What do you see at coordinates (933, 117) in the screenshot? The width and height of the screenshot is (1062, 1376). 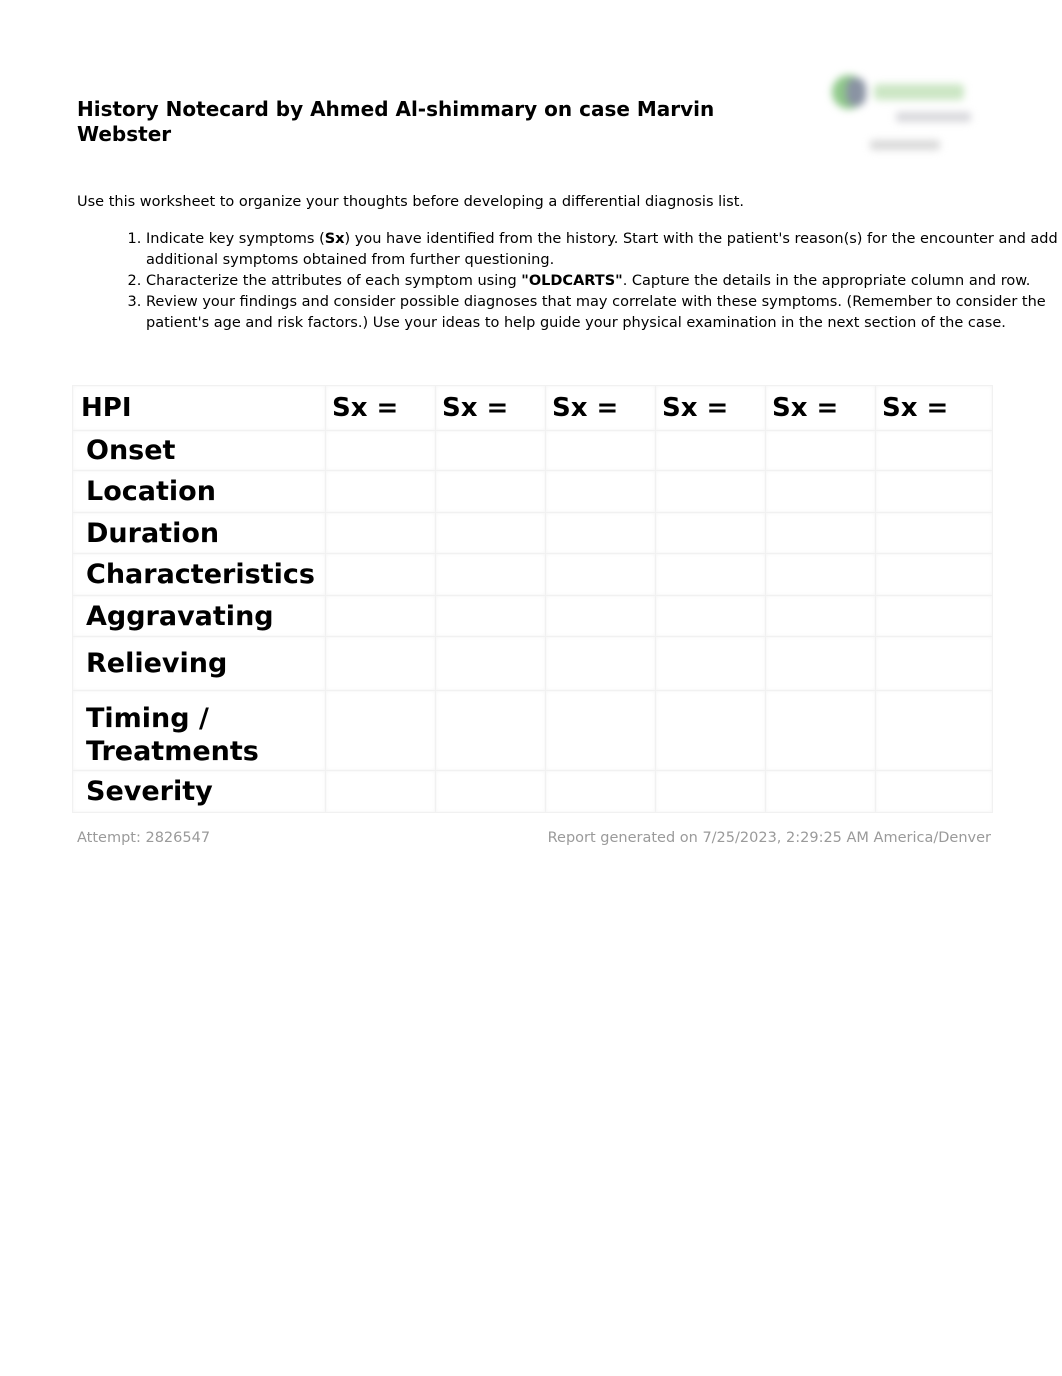 I see `logo-subtitle` at bounding box center [933, 117].